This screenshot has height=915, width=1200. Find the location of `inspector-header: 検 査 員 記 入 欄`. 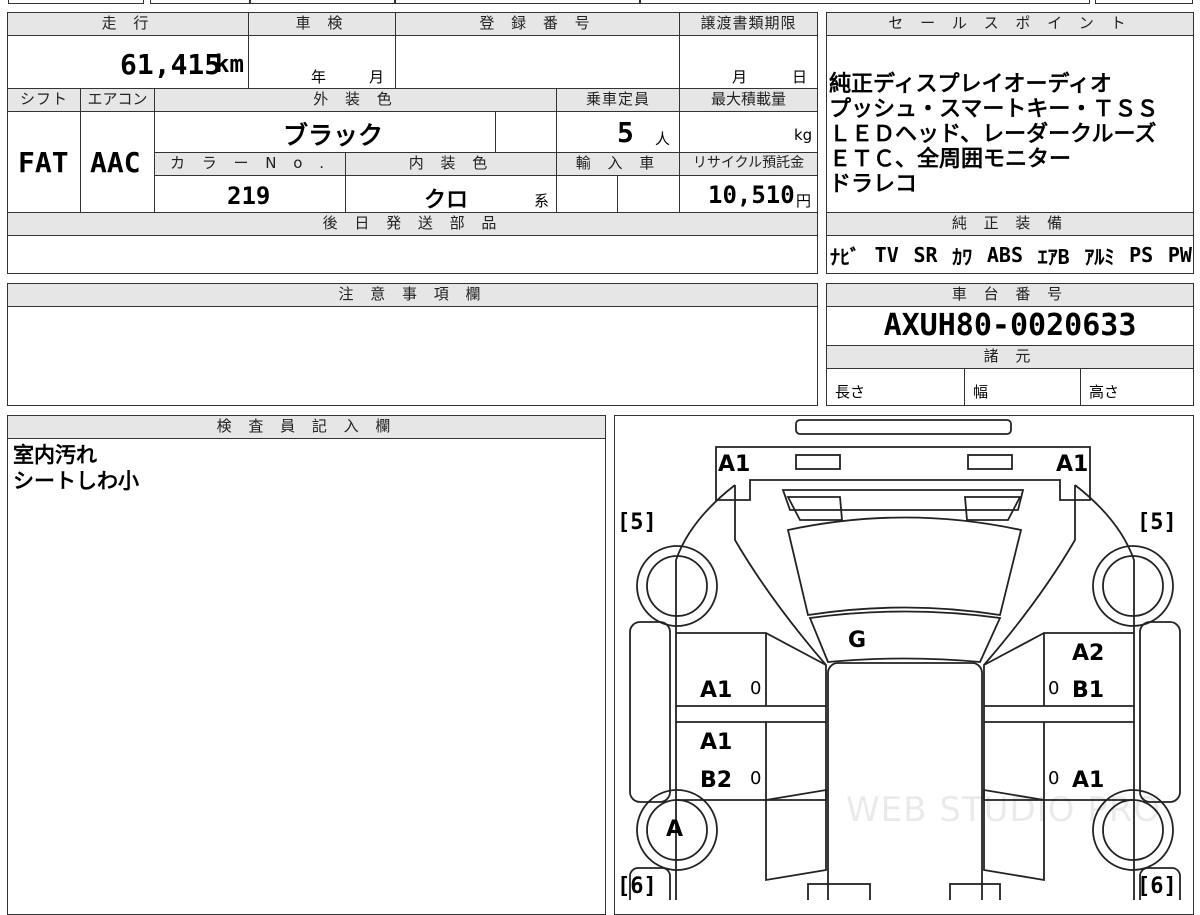

inspector-header: 検 査 員 記 入 欄 is located at coordinates (306, 427).